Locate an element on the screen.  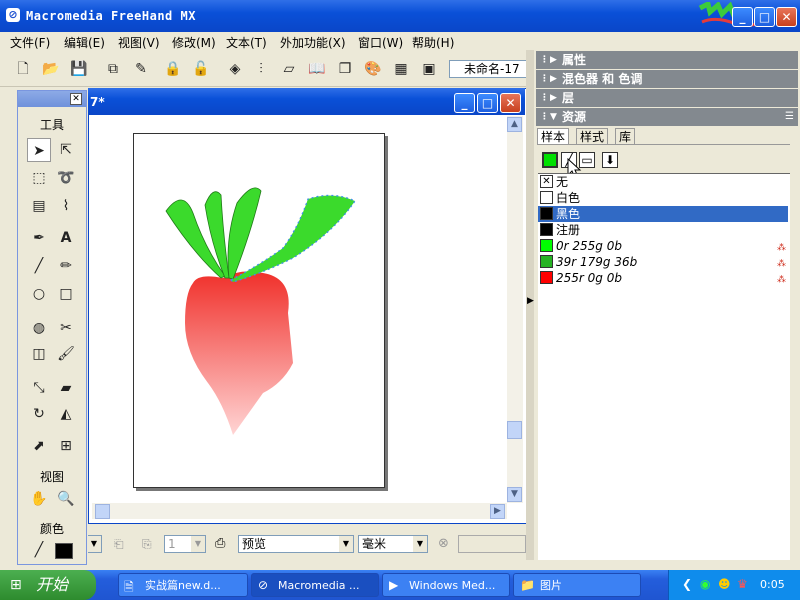
word-doc-icon: 🗎 is located at coordinates (129, 587).